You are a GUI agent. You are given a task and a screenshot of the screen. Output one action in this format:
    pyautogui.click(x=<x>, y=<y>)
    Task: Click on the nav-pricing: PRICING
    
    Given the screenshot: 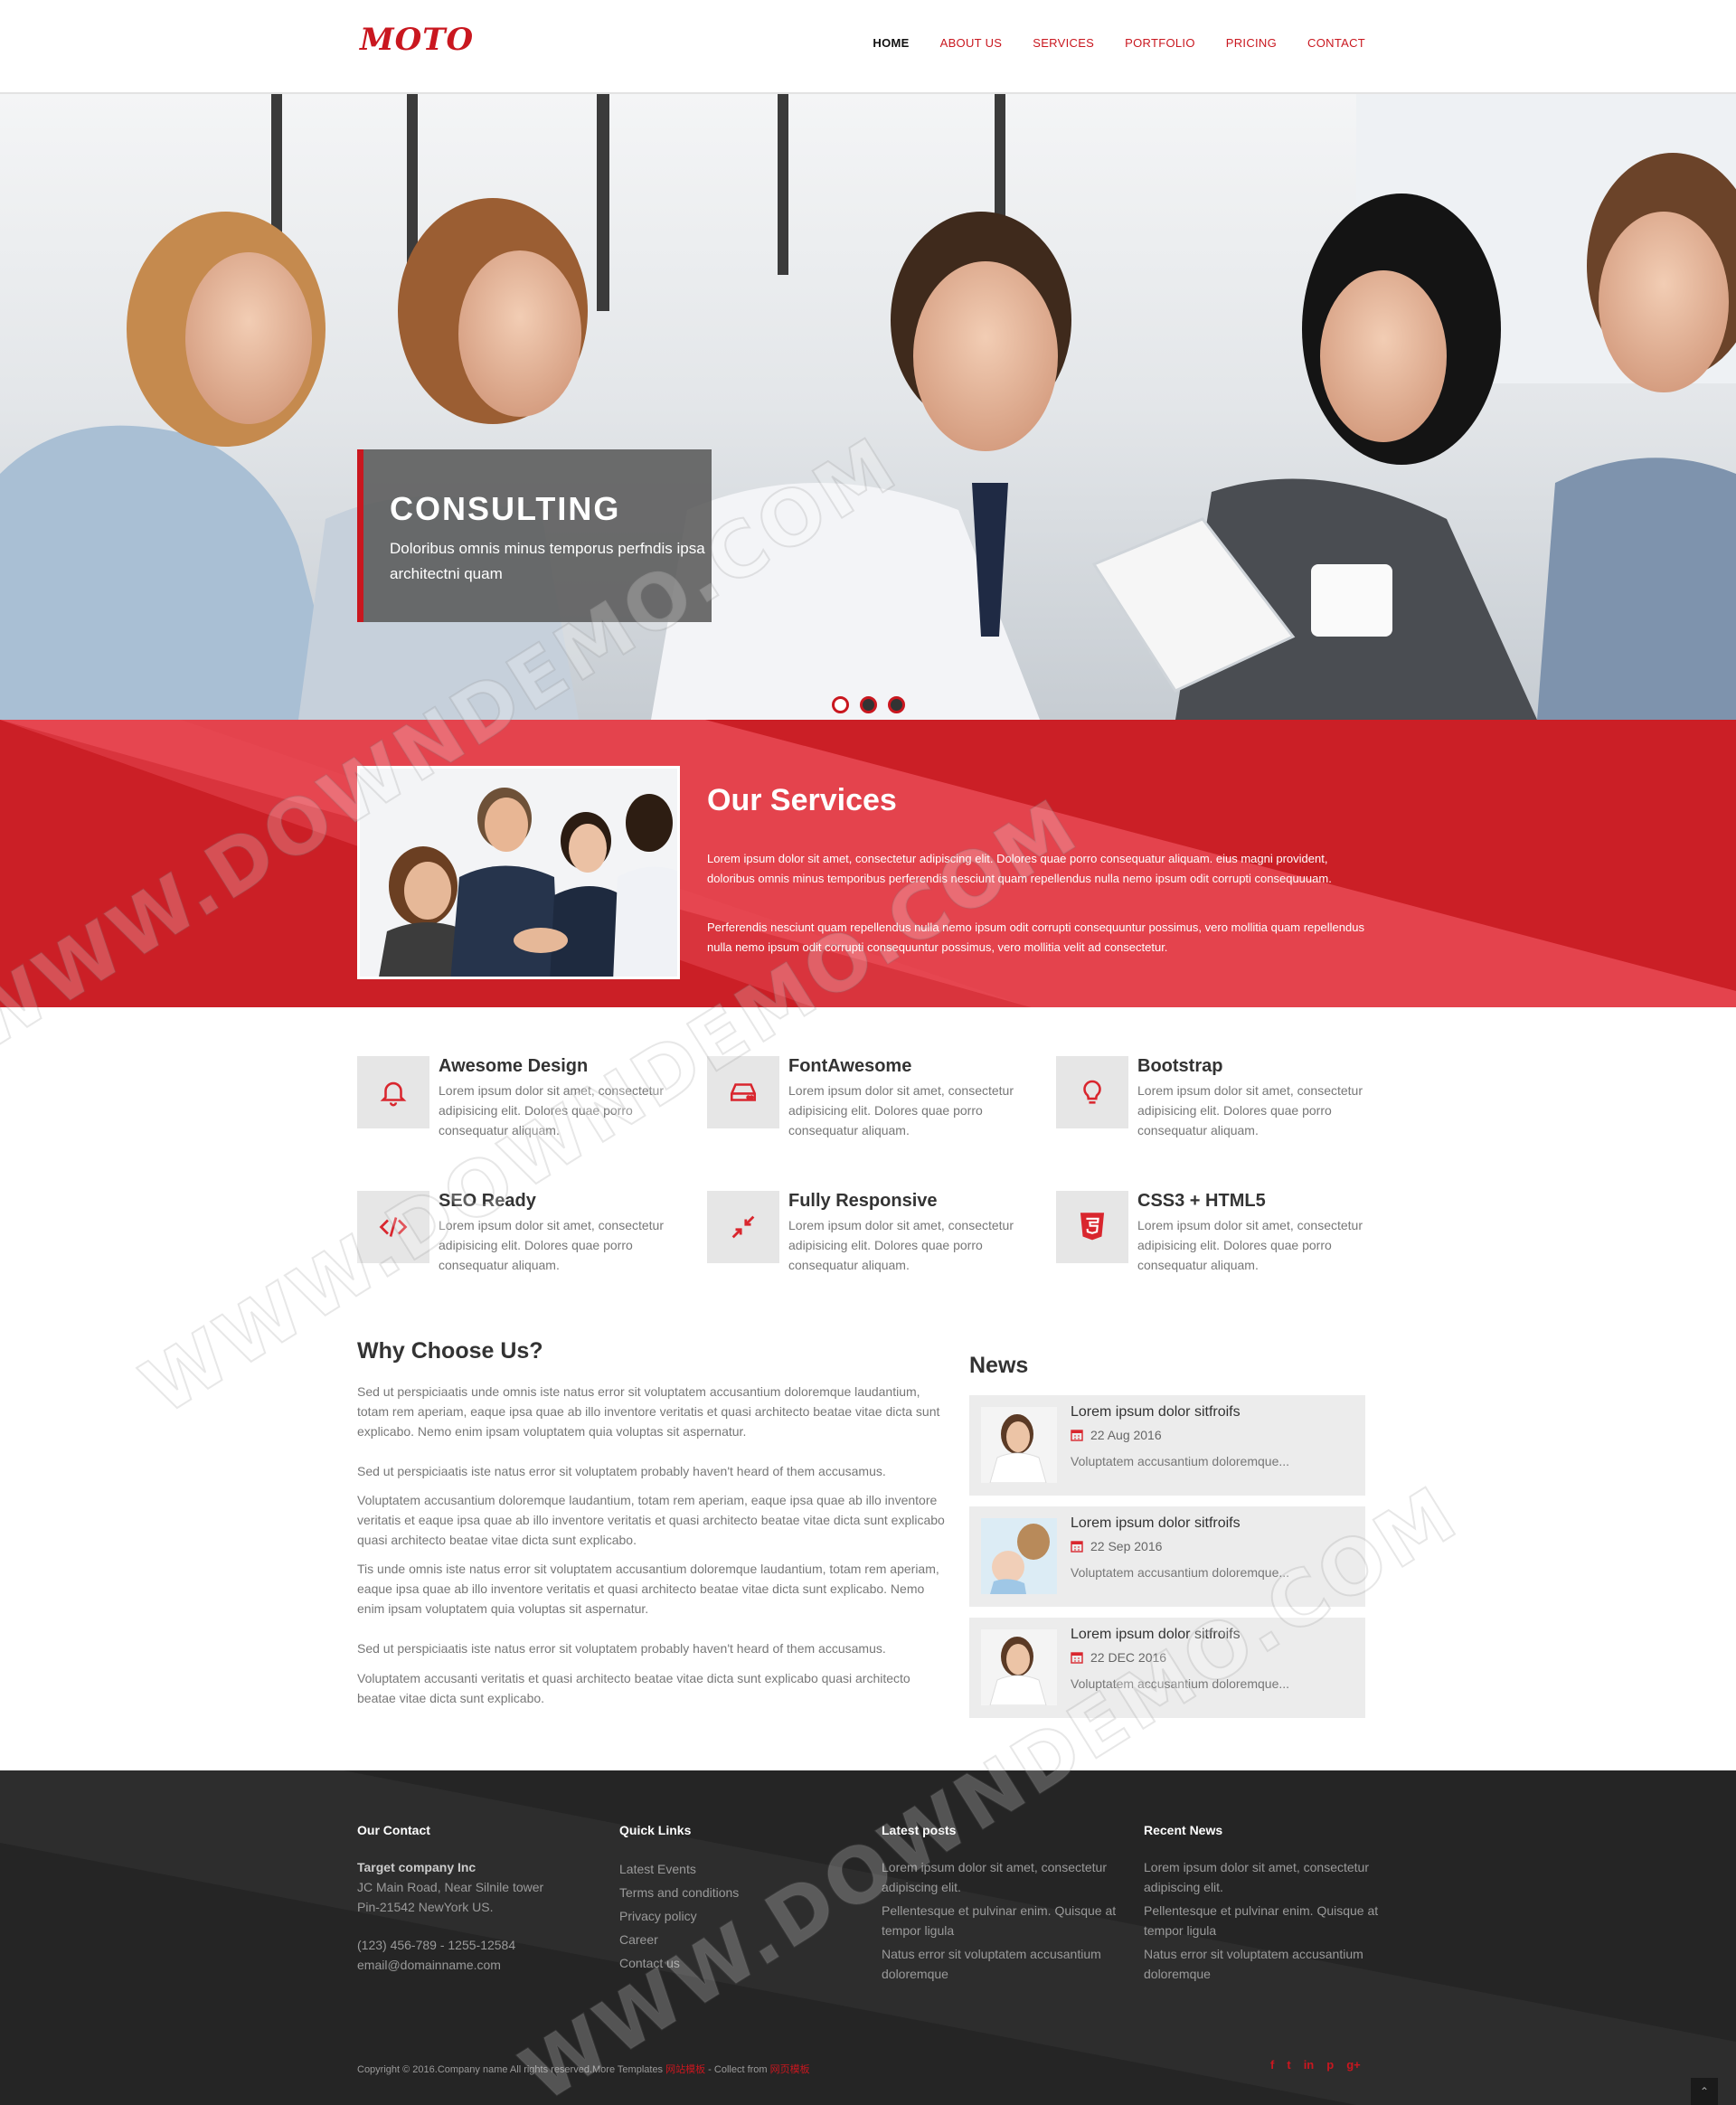 What is the action you would take?
    pyautogui.click(x=1252, y=43)
    